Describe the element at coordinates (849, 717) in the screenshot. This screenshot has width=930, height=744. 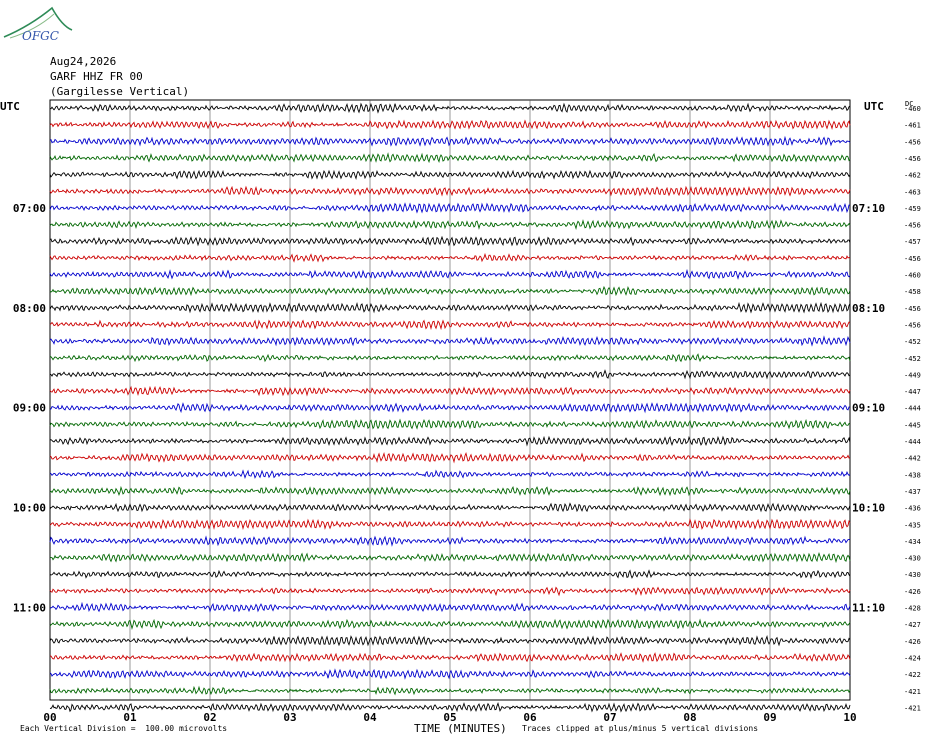
I see `x-tick-label: 10` at that location.